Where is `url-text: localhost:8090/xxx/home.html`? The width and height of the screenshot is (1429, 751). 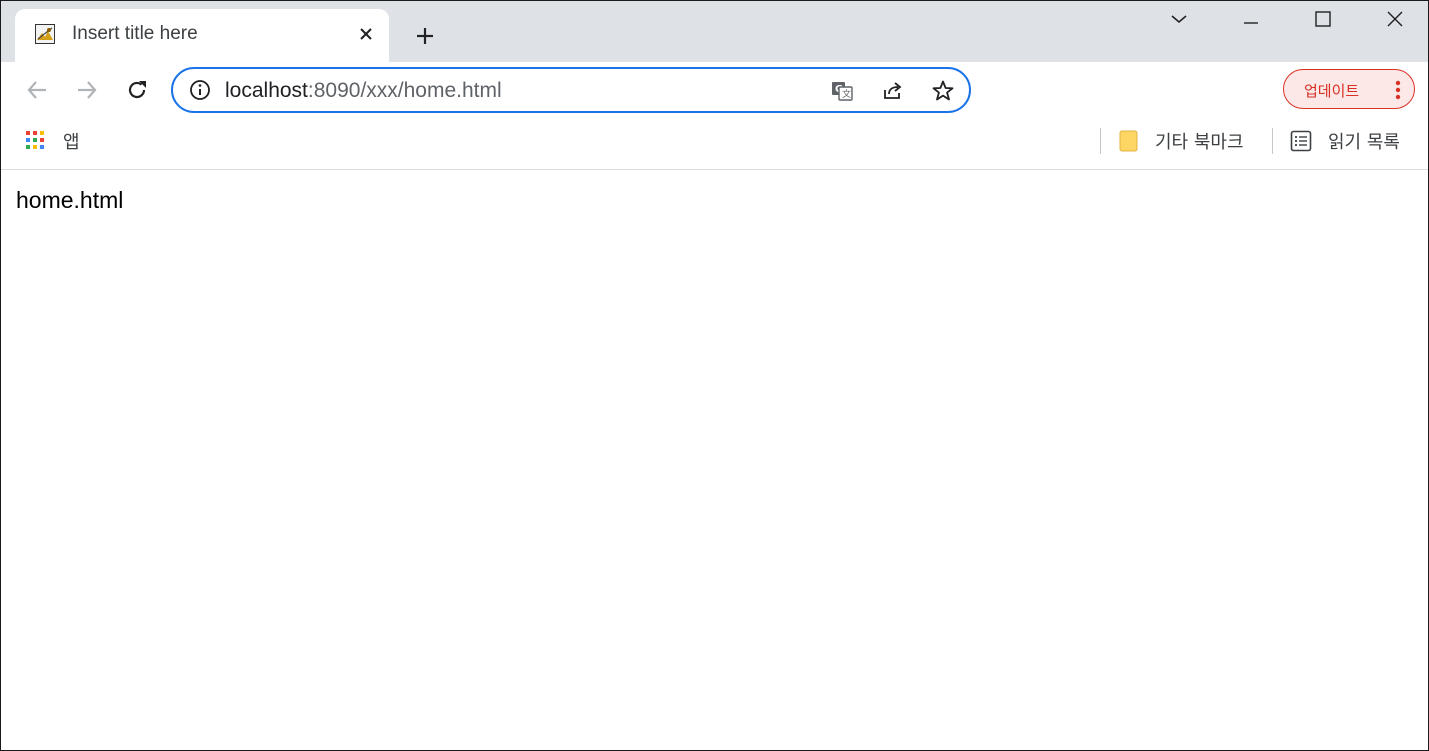 url-text: localhost:8090/xxx/home.html is located at coordinates (363, 91).